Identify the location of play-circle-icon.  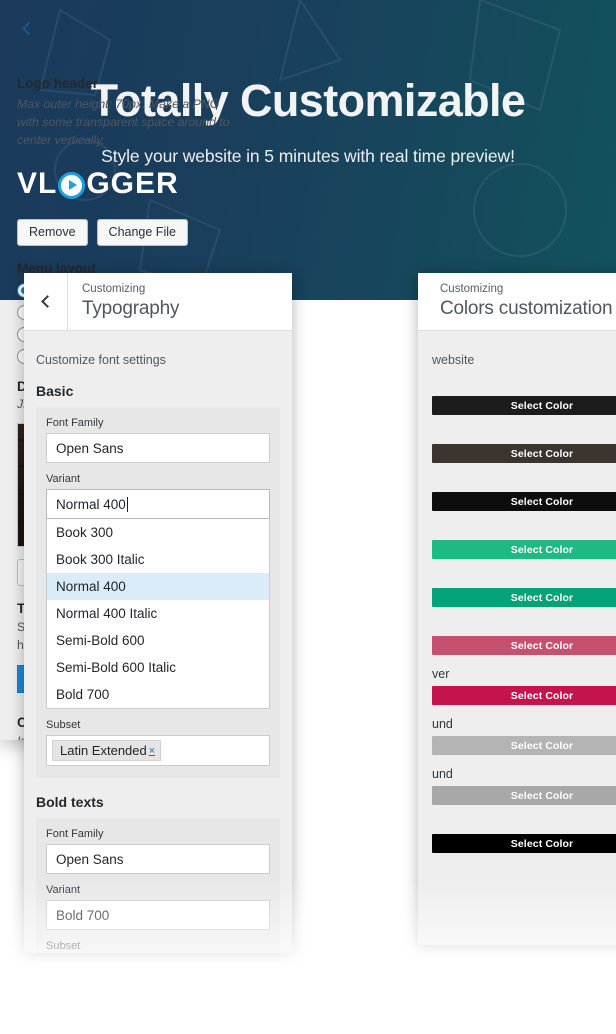
(72, 185).